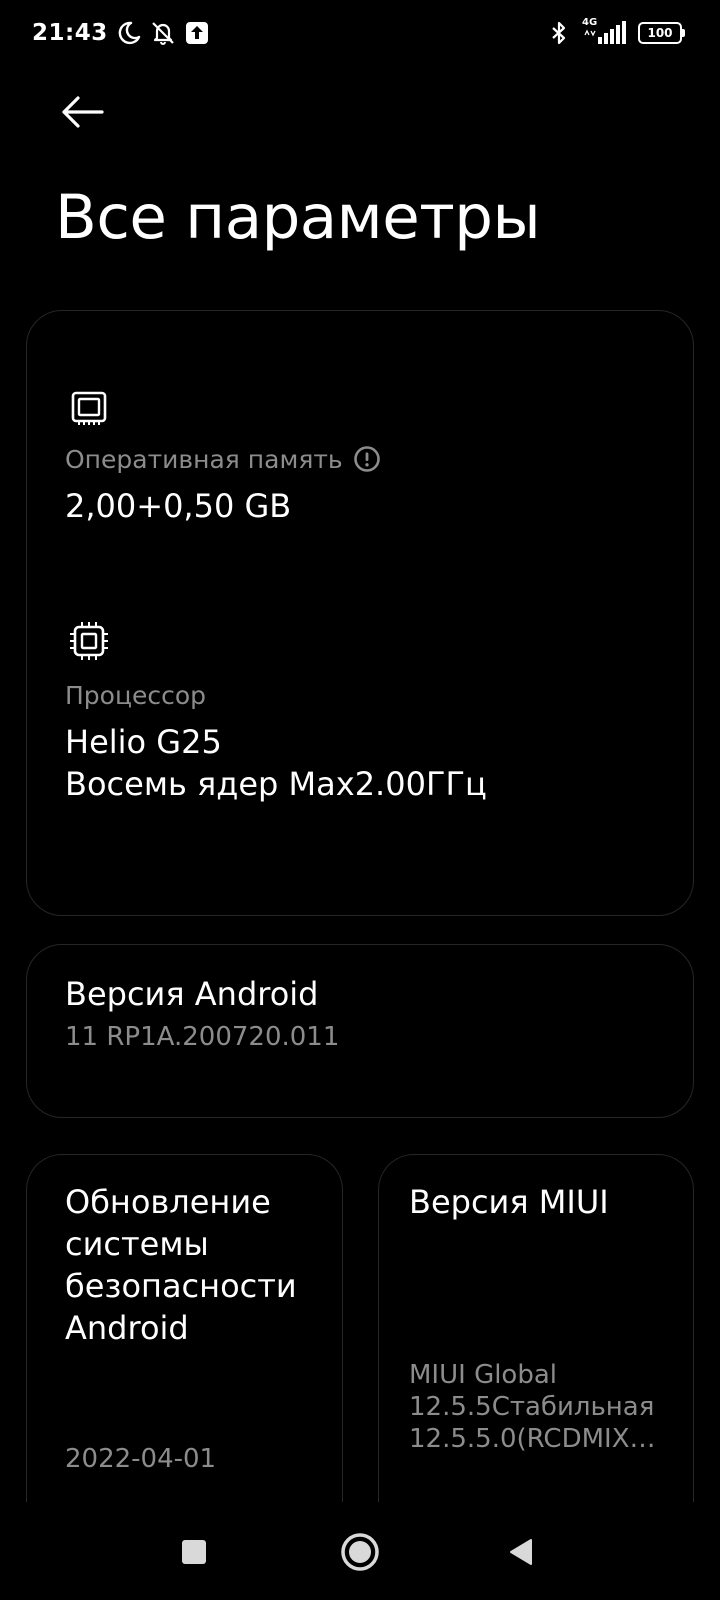 The image size is (720, 1600). Describe the element at coordinates (181, 1265) in the screenshot. I see `security-update-title: Обновление системы безопасности Android` at that location.